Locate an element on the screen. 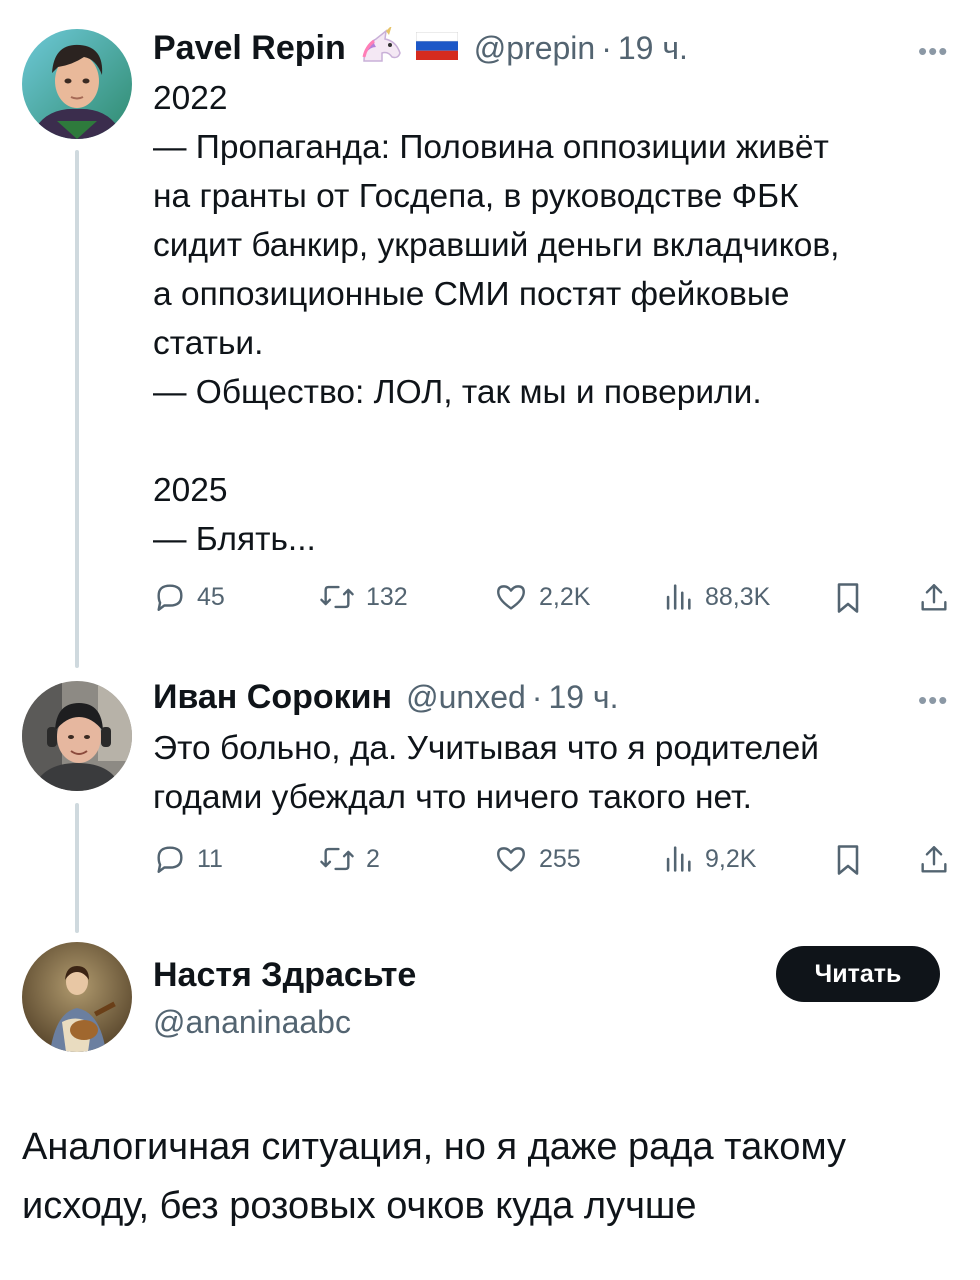 Image resolution: width=980 pixels, height=1280 pixels. avatar-nastya is located at coordinates (77, 997).